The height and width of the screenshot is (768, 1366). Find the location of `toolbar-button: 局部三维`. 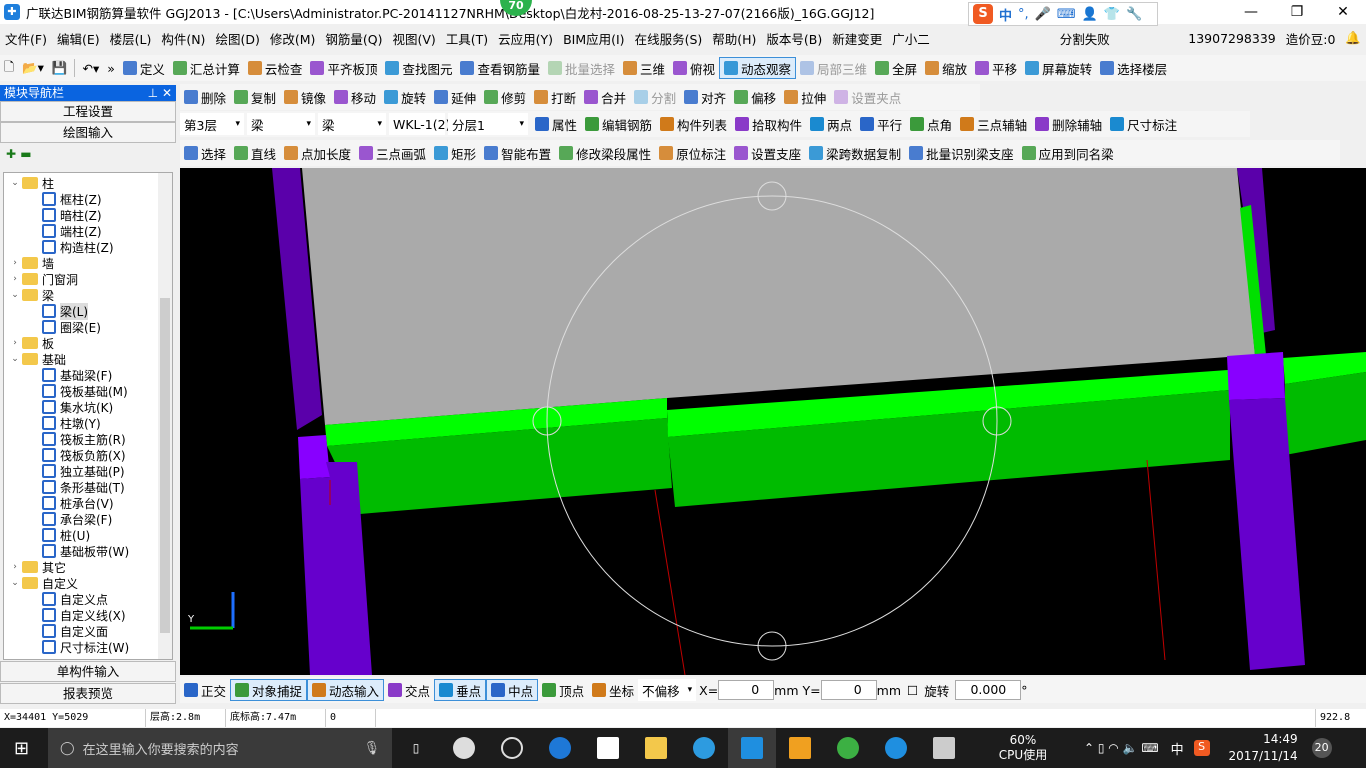

toolbar-button: 局部三维 is located at coordinates (833, 68).